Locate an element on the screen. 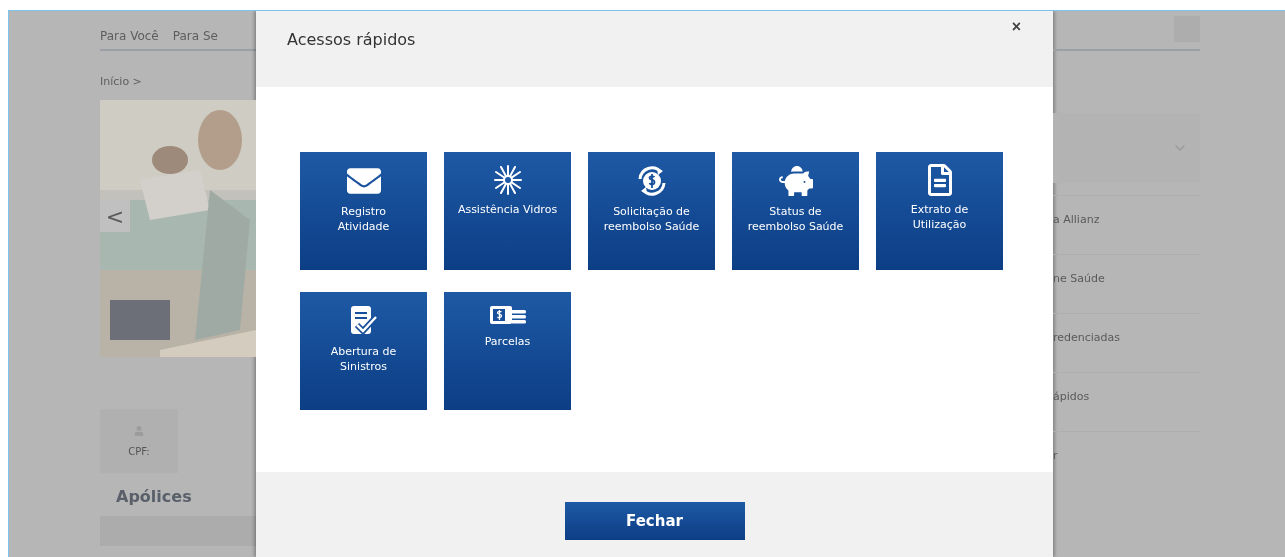 The image size is (1285, 557). dialog-title: Acessos rápidos is located at coordinates (352, 39).